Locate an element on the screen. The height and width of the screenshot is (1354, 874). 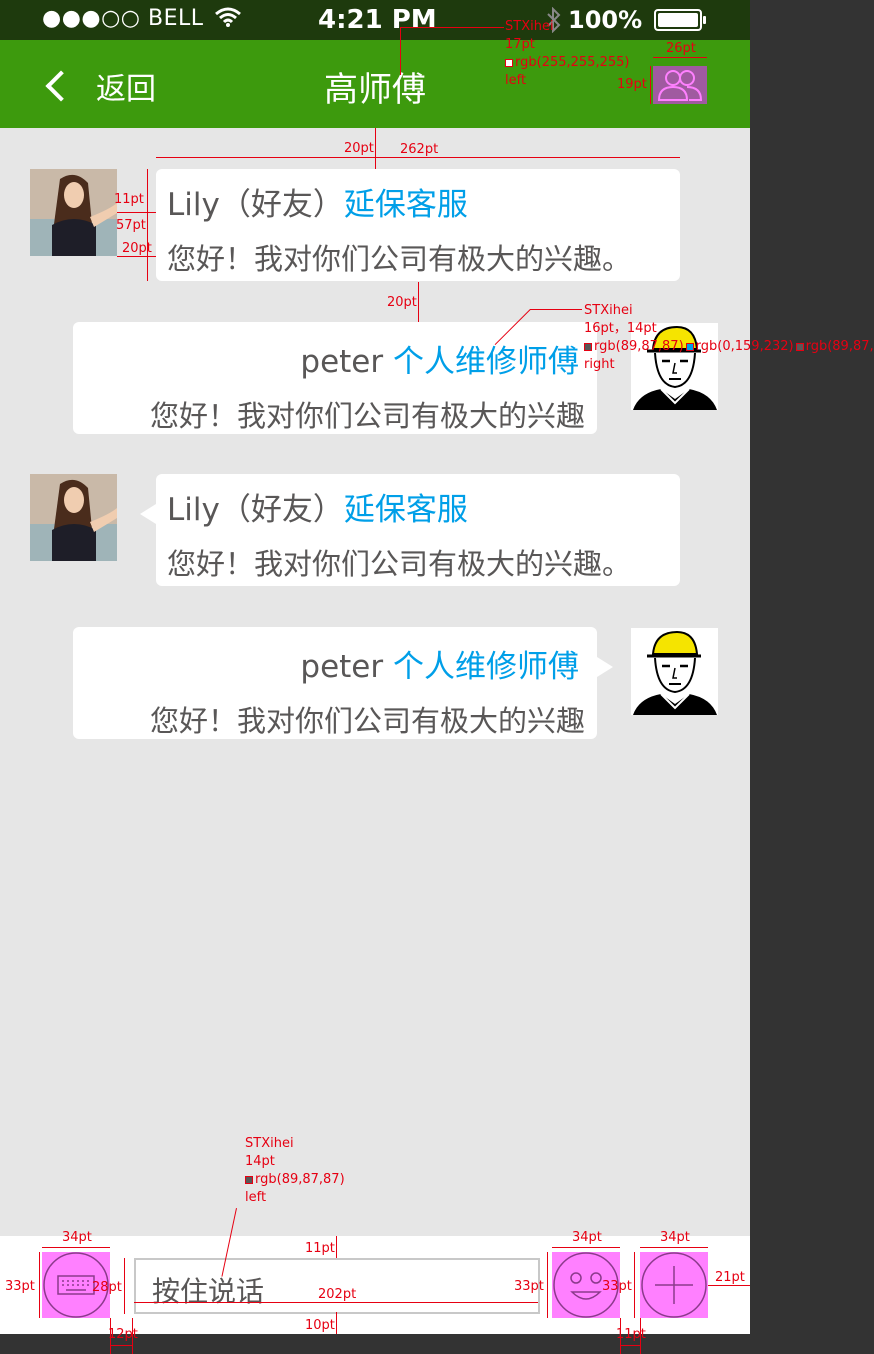
plus-button is located at coordinates (674, 1285).